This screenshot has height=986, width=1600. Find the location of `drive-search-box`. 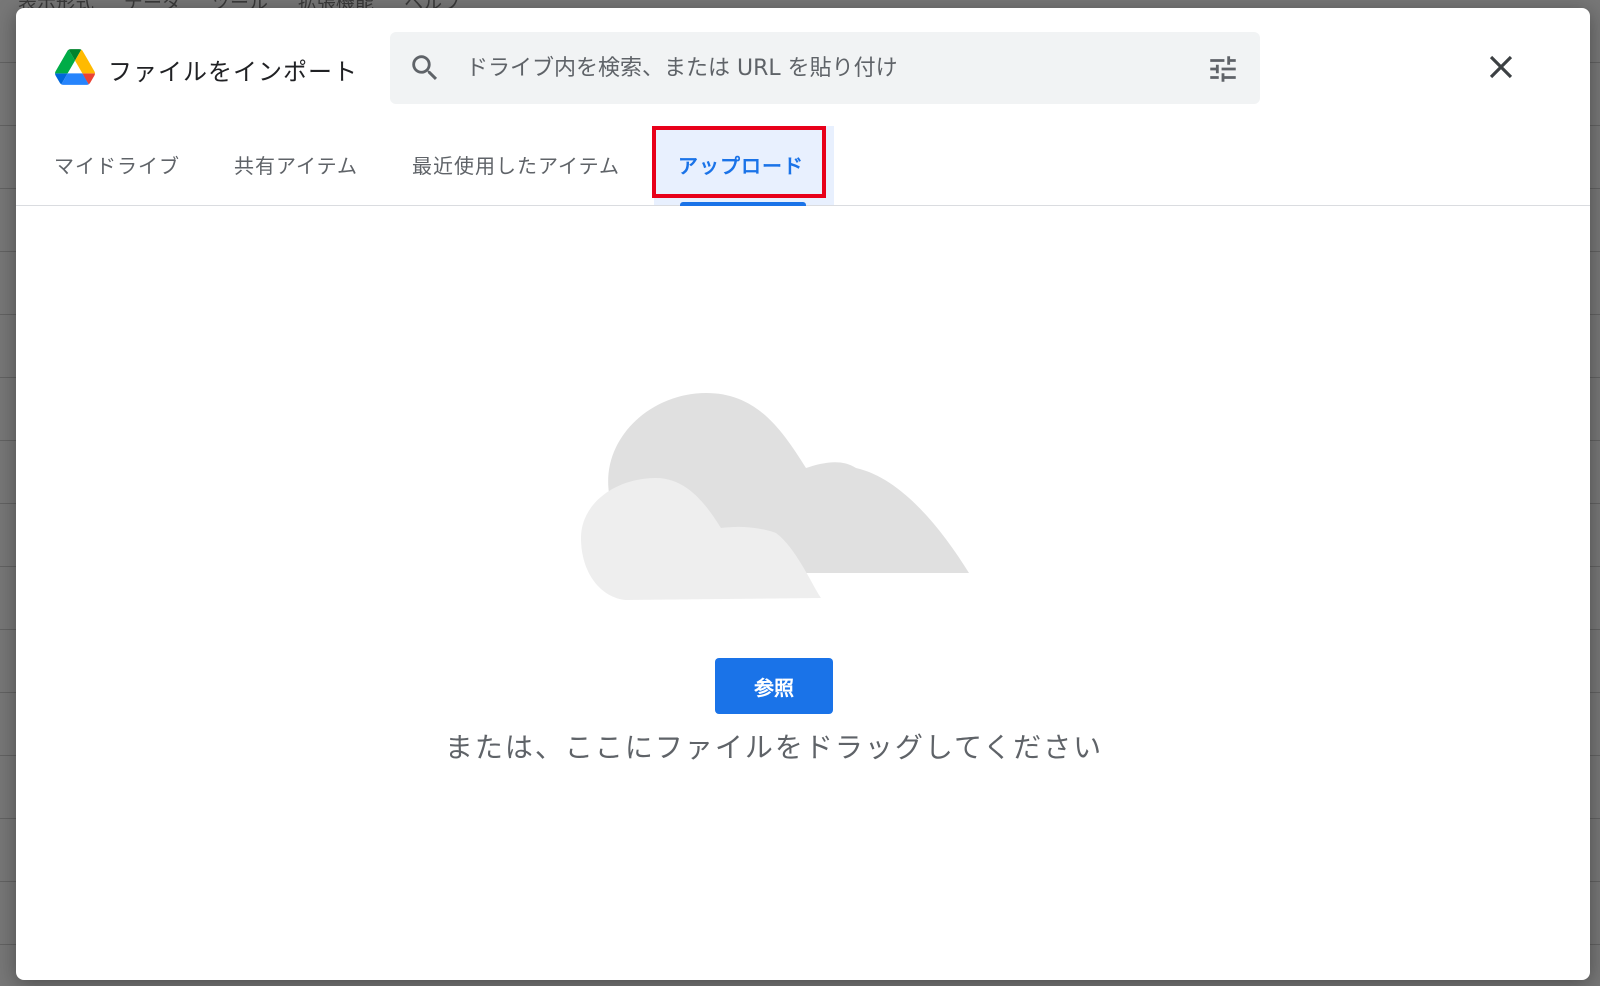

drive-search-box is located at coordinates (825, 68).